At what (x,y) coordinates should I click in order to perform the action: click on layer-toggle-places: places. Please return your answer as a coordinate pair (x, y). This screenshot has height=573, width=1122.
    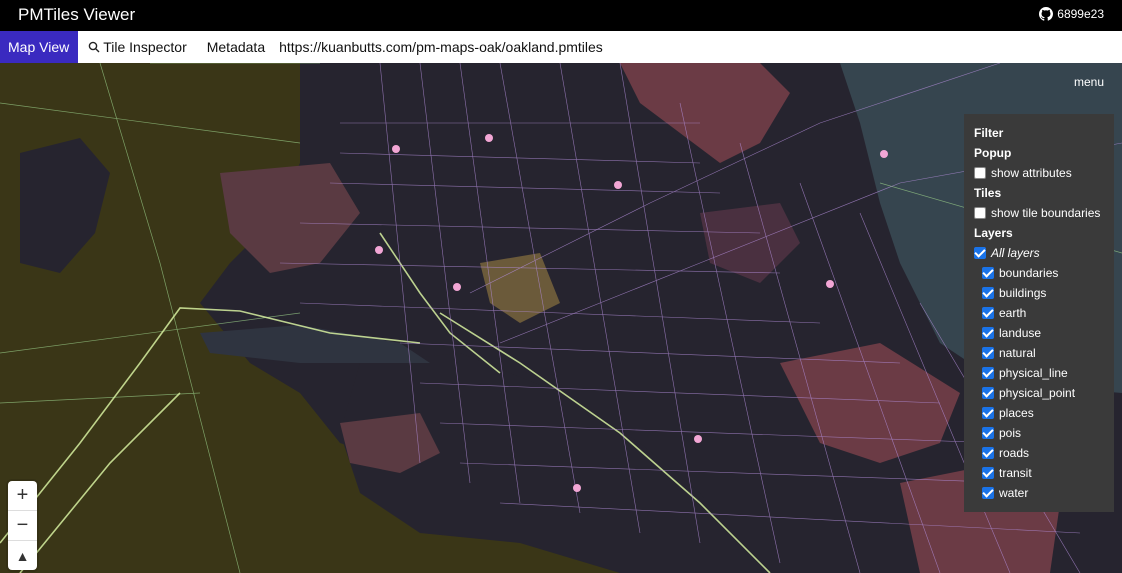
    Looking at the image, I should click on (1008, 413).